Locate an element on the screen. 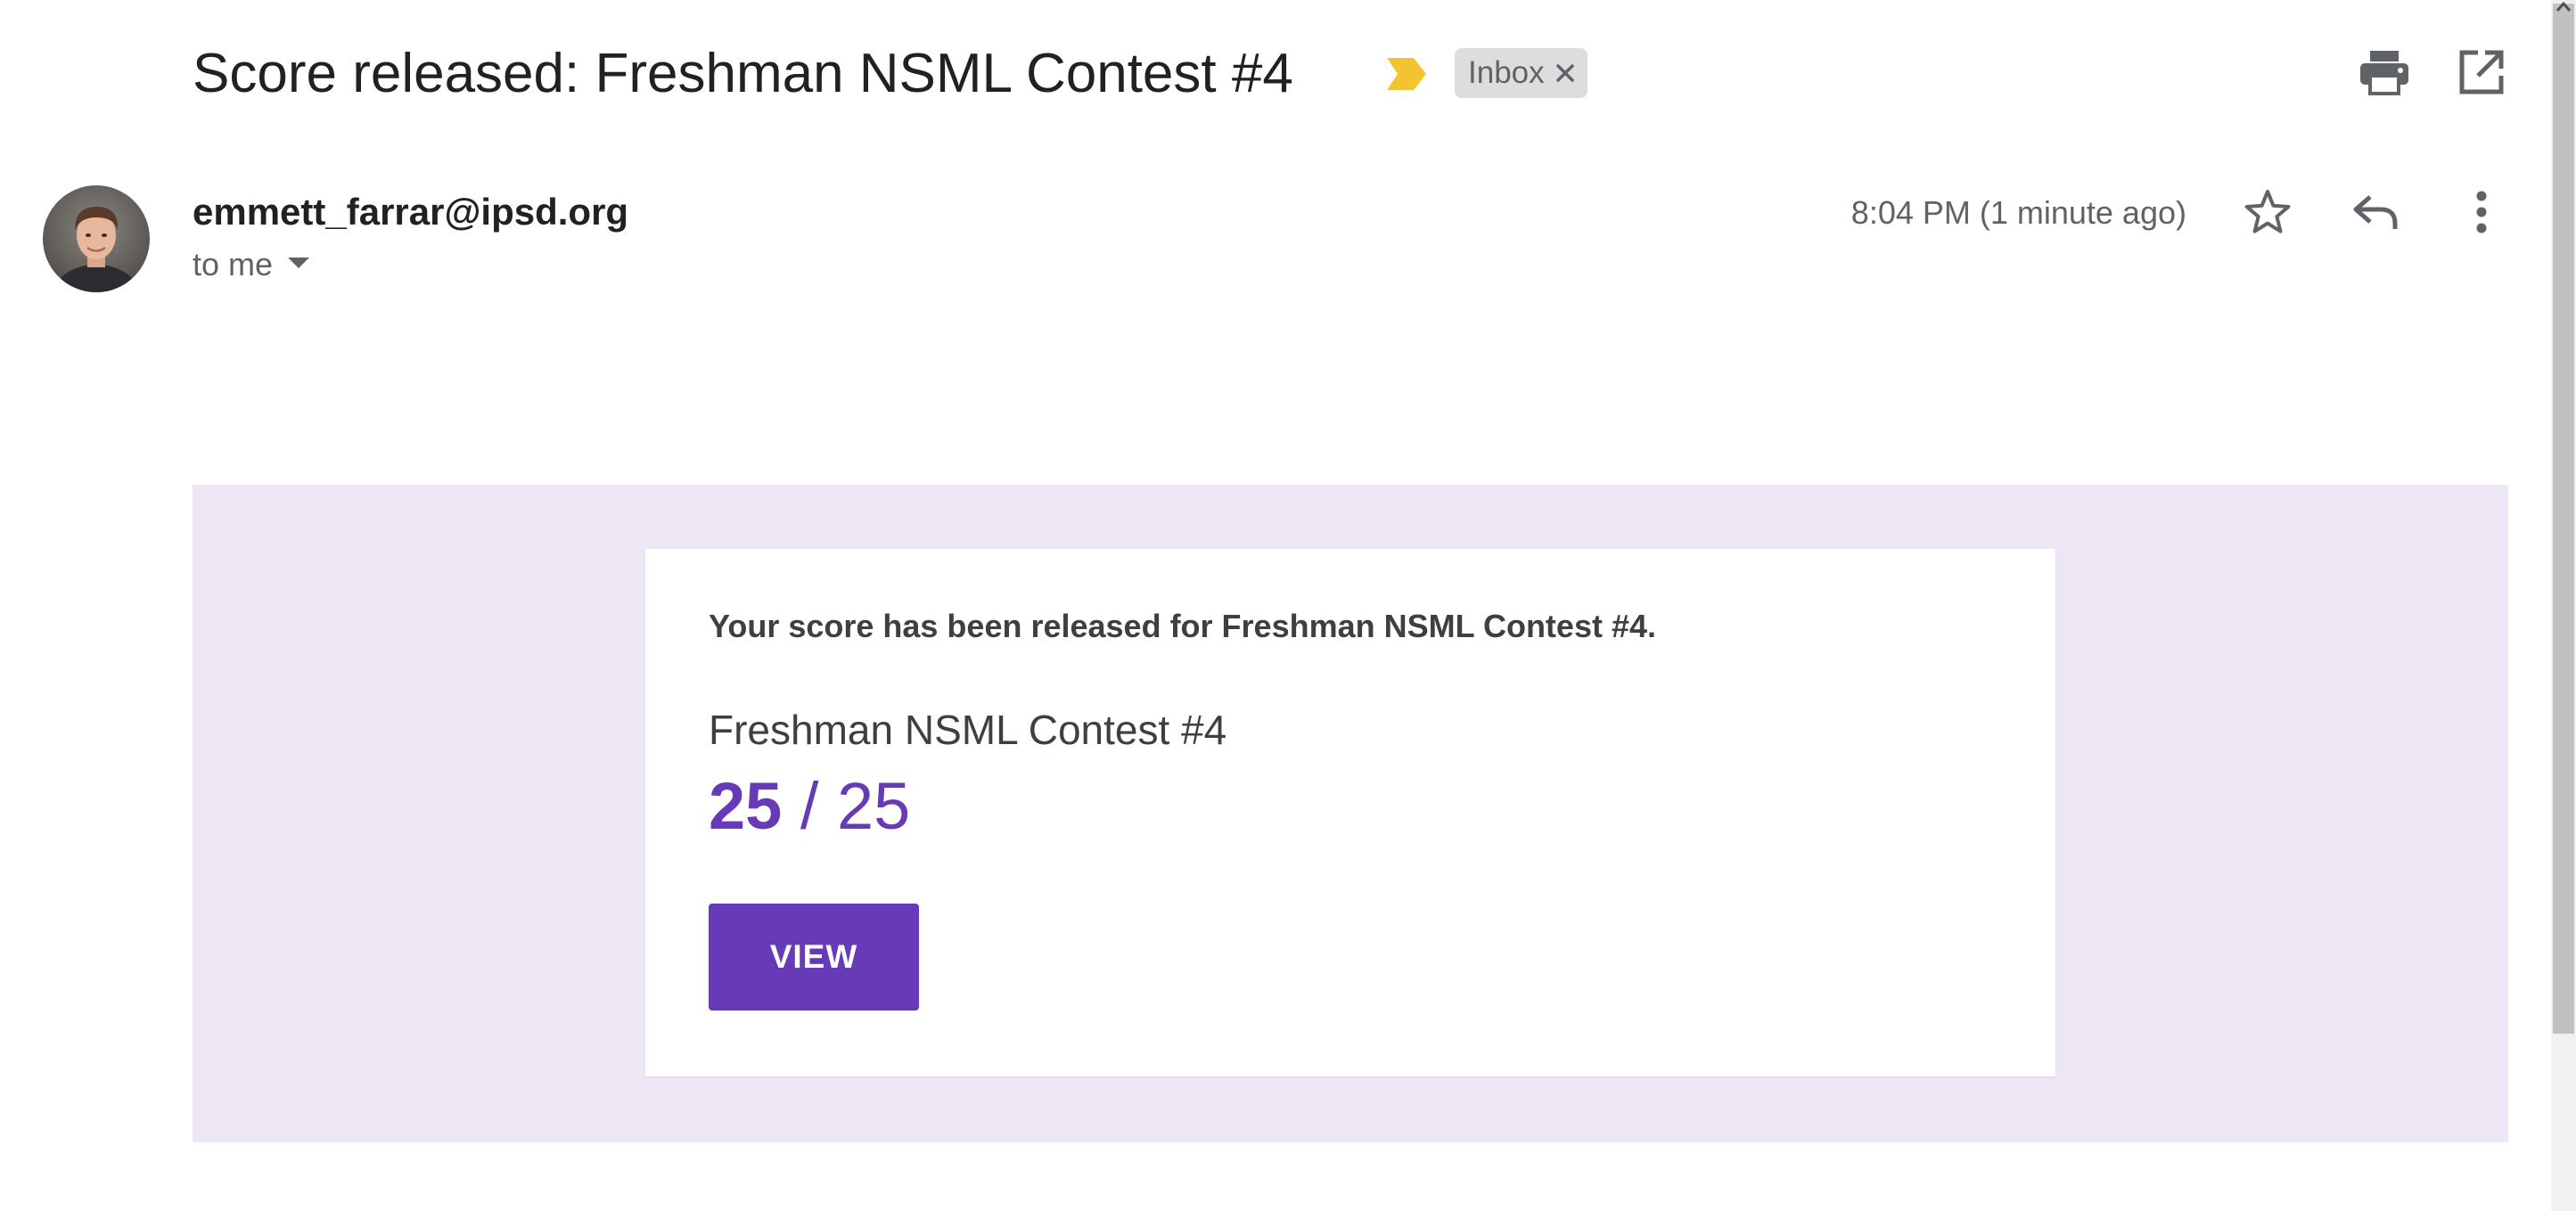 Image resolution: width=2576 pixels, height=1211 pixels. label-chip-text: Inbox is located at coordinates (1506, 72).